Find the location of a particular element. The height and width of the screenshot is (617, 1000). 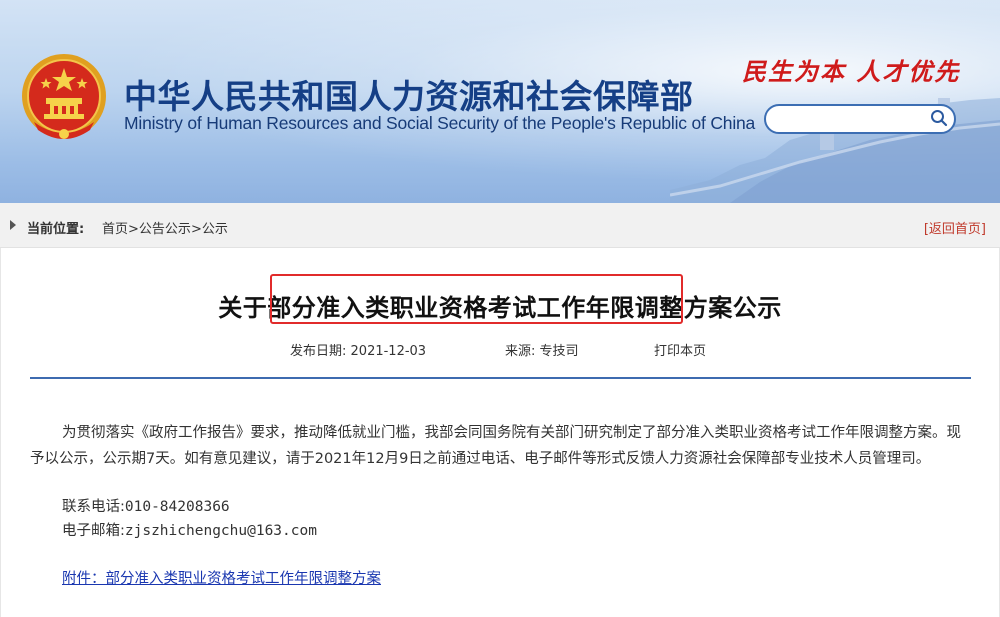

attachment-link: 附件：部分准入类职业资格考试工作年限调整方案 is located at coordinates (221, 577).